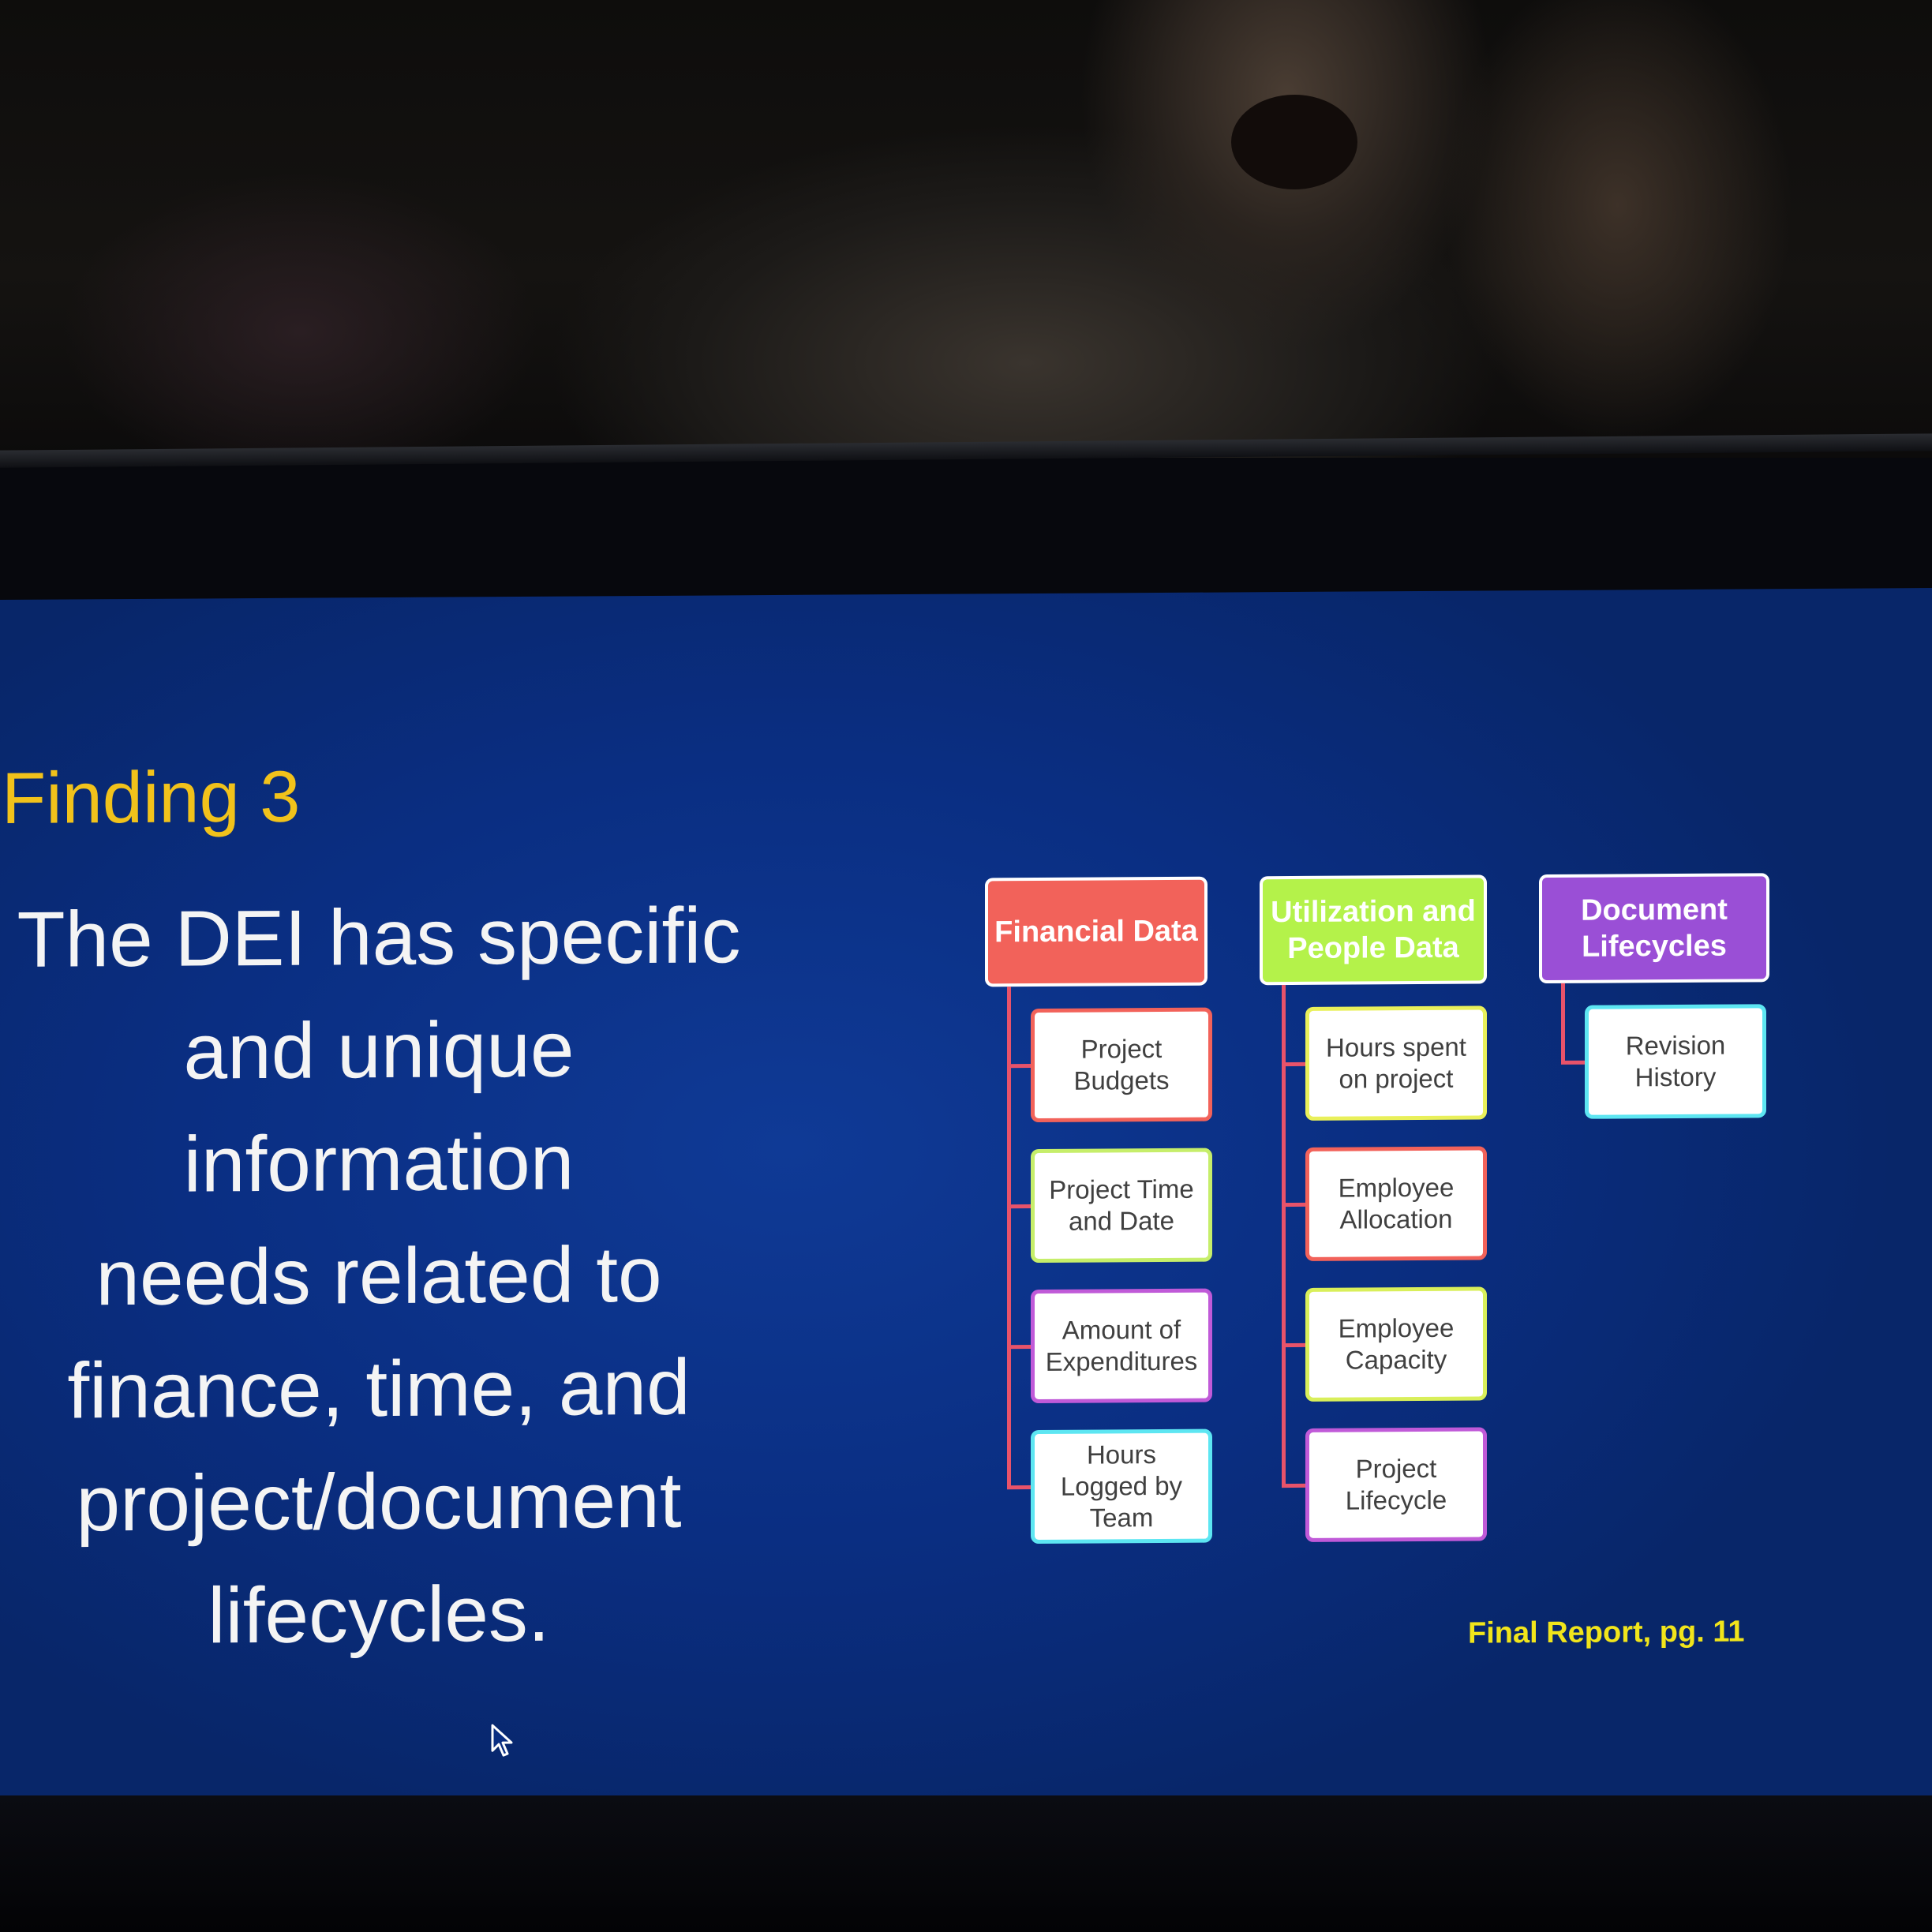 The height and width of the screenshot is (1932, 1932). Describe the element at coordinates (1121, 1346) in the screenshot. I see `diagram-item: Amount of Expenditures` at that location.